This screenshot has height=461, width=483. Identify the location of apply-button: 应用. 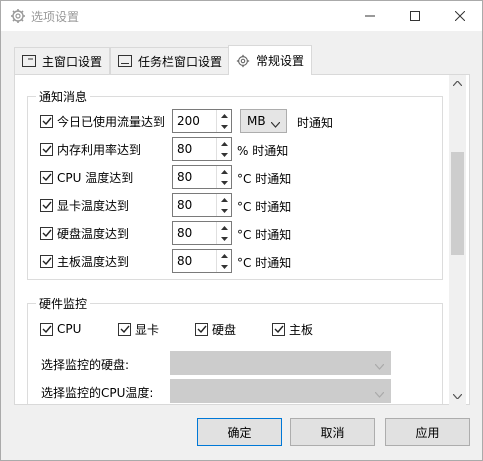
(427, 432).